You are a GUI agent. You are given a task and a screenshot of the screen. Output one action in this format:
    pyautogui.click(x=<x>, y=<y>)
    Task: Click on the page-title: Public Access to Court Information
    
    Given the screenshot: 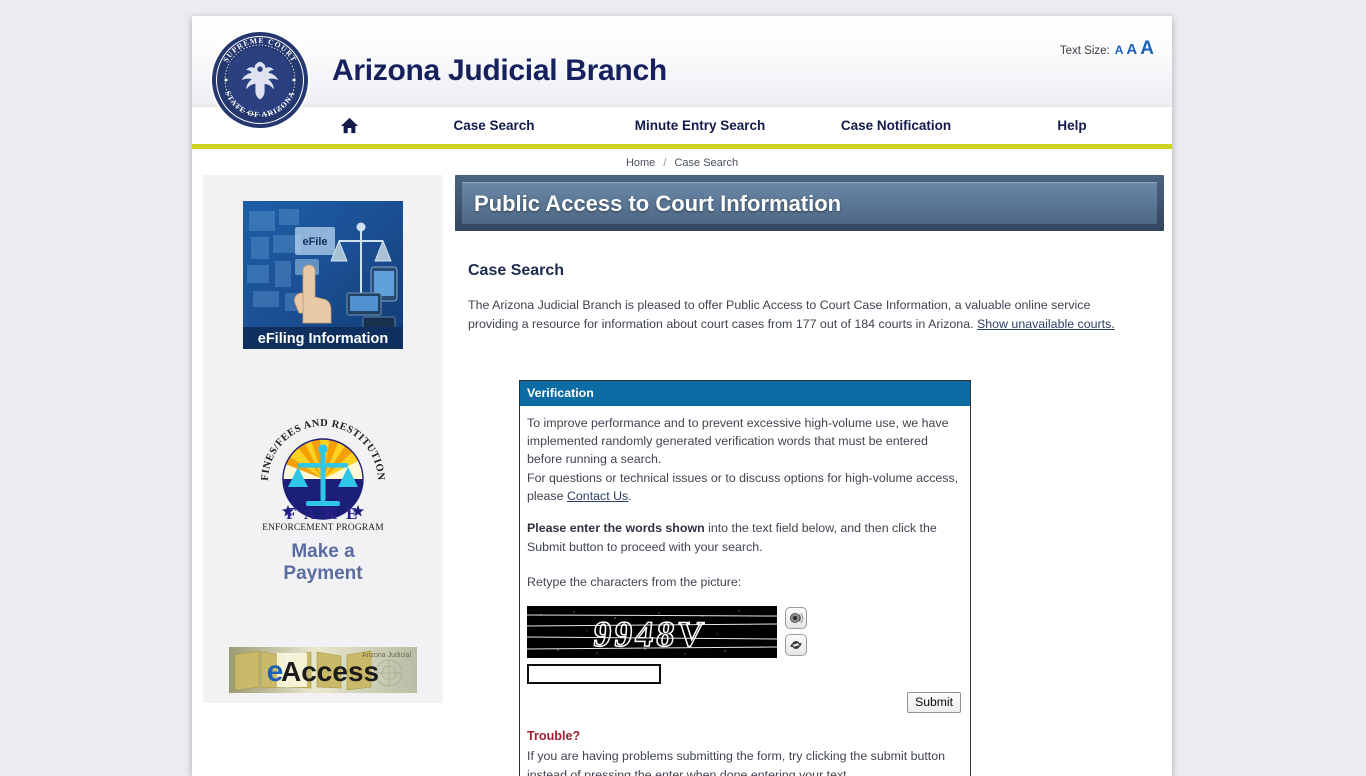 What is the action you would take?
    pyautogui.click(x=658, y=203)
    